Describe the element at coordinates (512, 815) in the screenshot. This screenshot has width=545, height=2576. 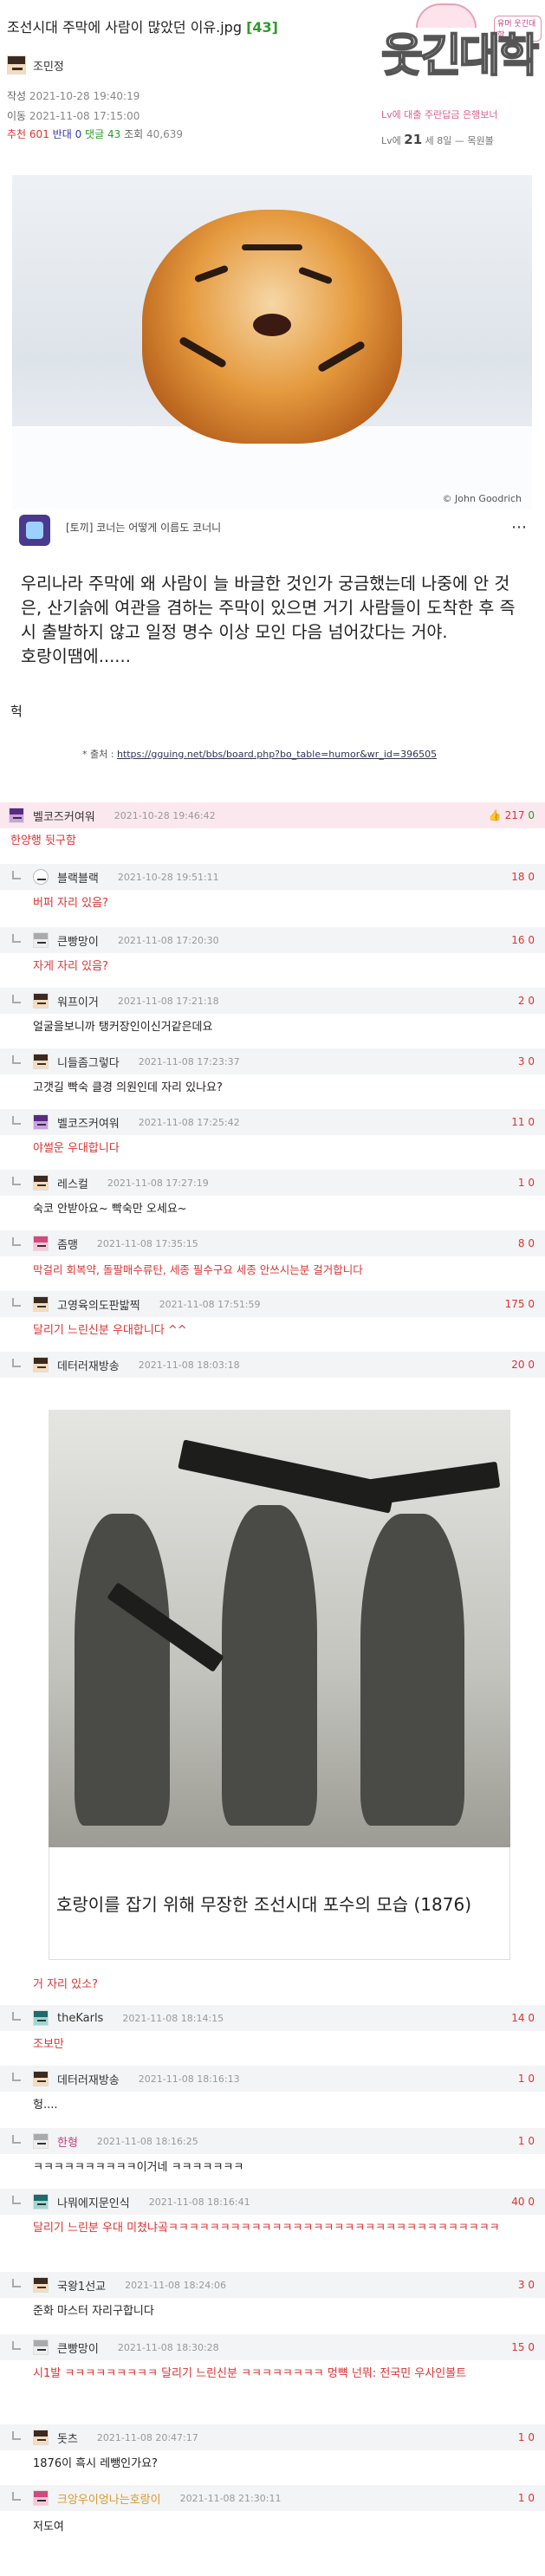
I see `comment-vote: 👍 217 0` at that location.